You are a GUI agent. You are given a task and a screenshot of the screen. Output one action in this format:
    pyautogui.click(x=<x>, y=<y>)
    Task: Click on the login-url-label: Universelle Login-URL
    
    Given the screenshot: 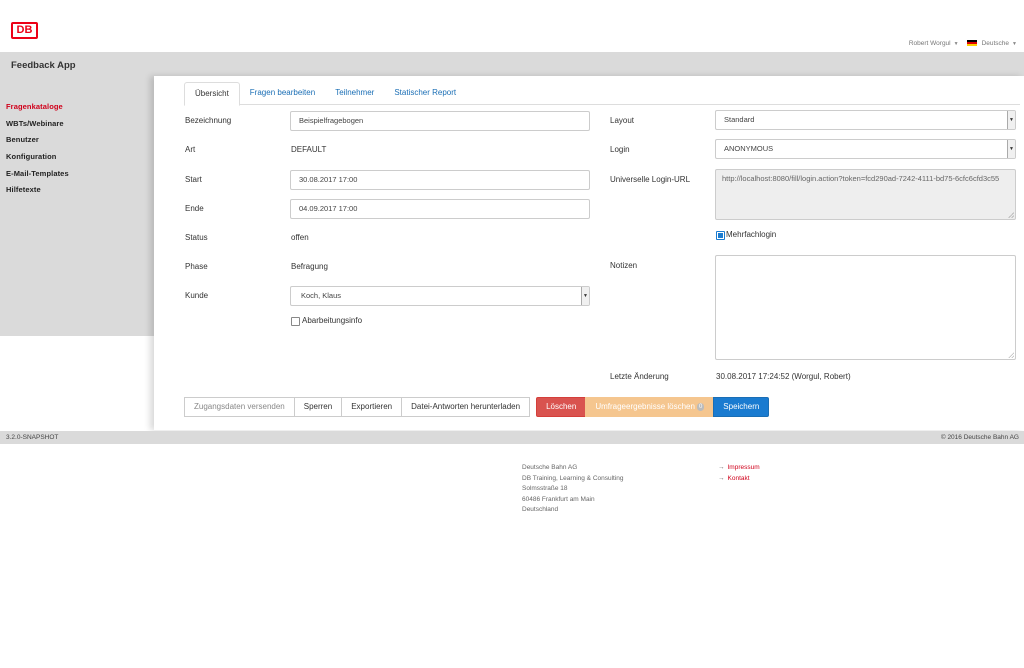 What is the action you would take?
    pyautogui.click(x=650, y=179)
    